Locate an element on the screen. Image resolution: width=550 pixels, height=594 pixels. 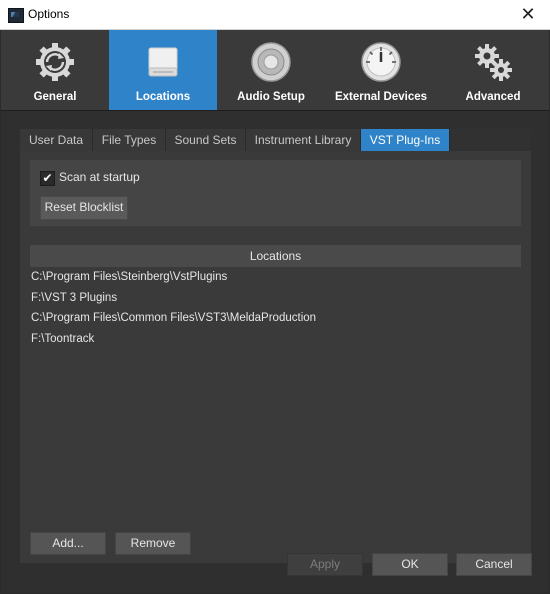
apply-button: Apply is located at coordinates (325, 564).